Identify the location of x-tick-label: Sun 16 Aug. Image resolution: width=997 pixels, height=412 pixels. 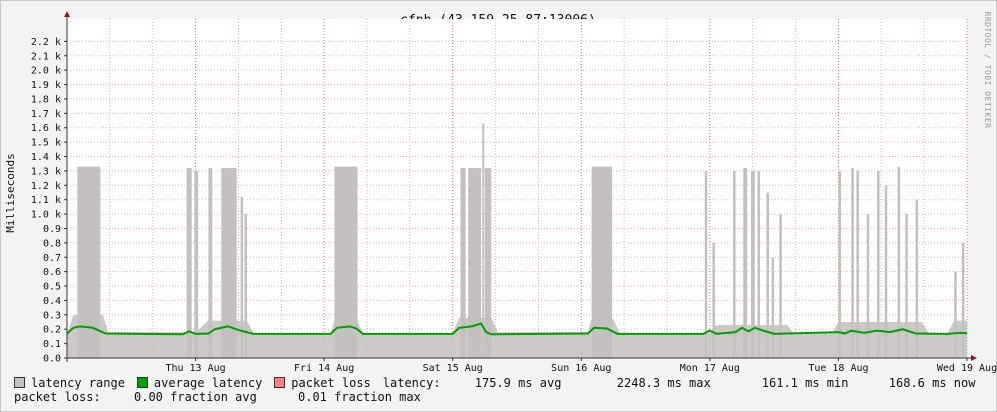
(581, 368).